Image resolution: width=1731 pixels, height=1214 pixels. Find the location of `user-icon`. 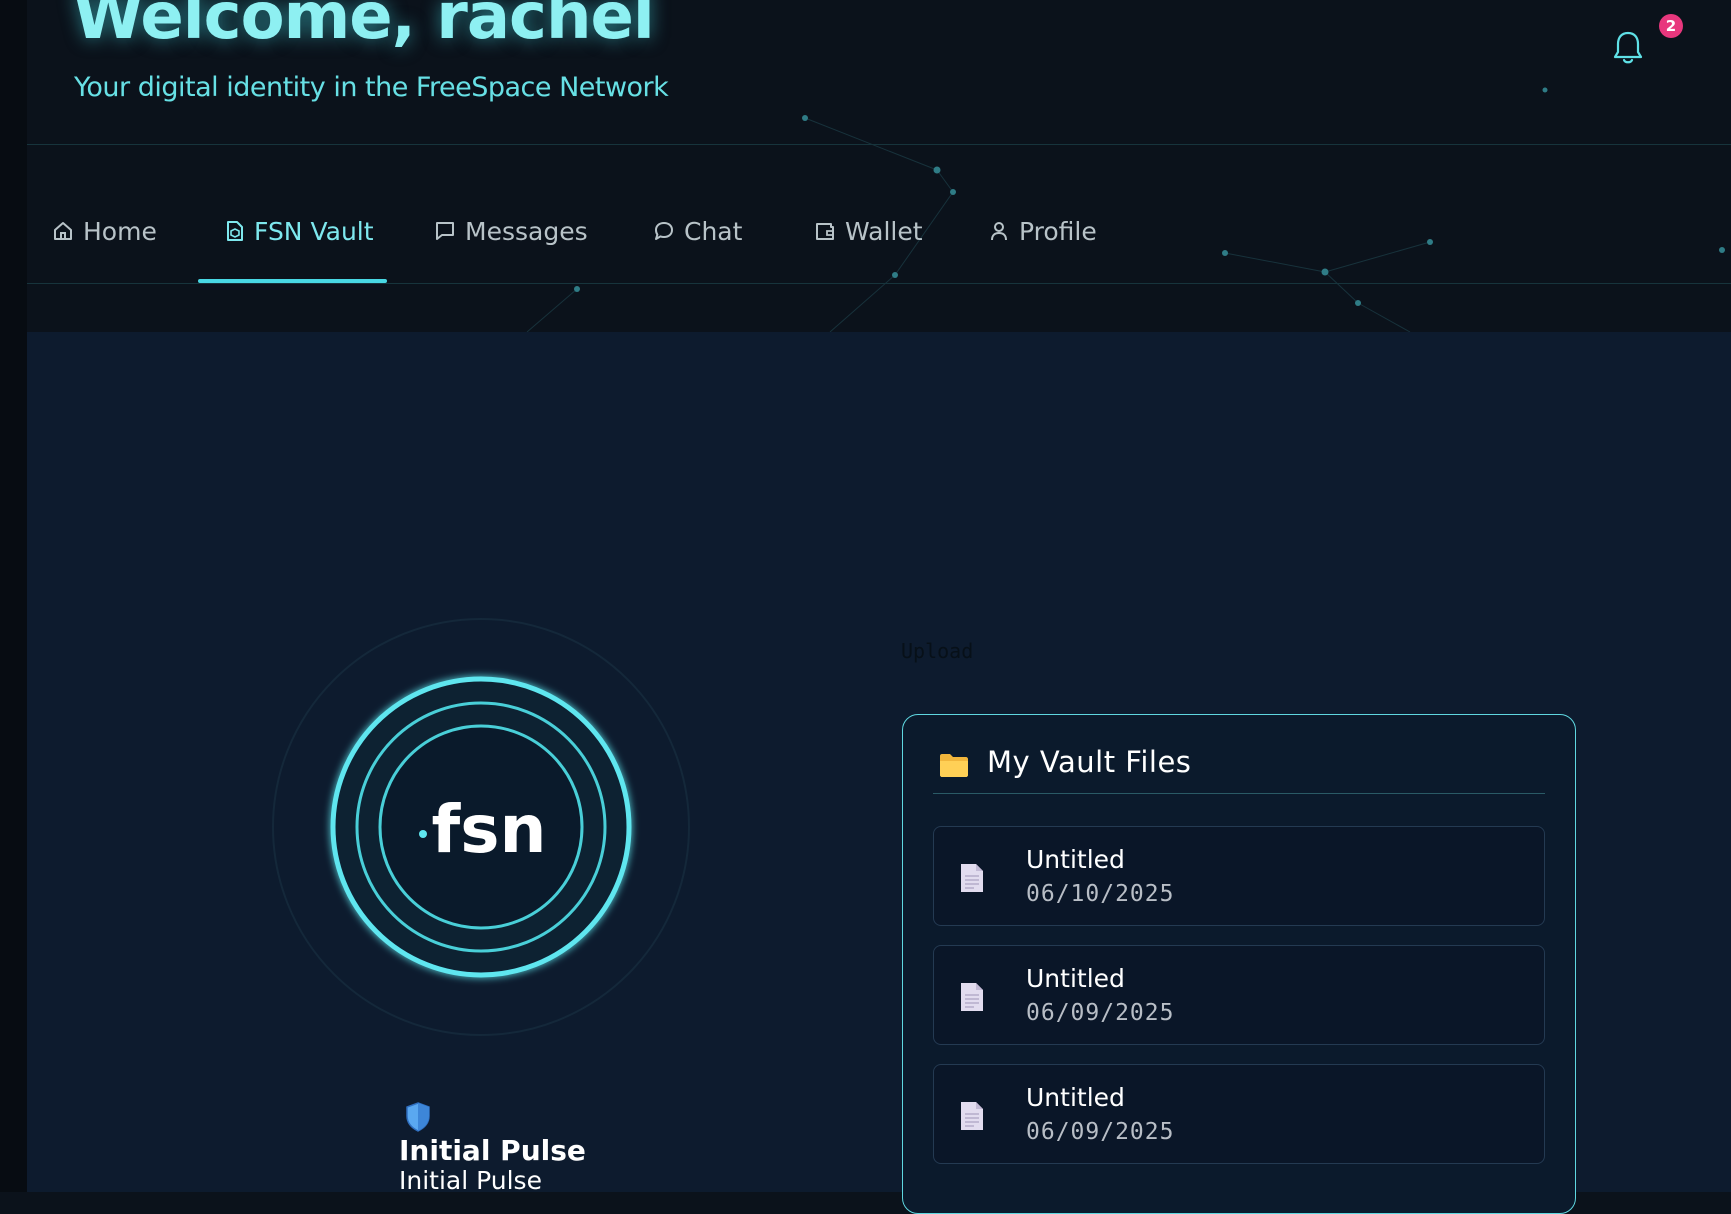

user-icon is located at coordinates (999, 231).